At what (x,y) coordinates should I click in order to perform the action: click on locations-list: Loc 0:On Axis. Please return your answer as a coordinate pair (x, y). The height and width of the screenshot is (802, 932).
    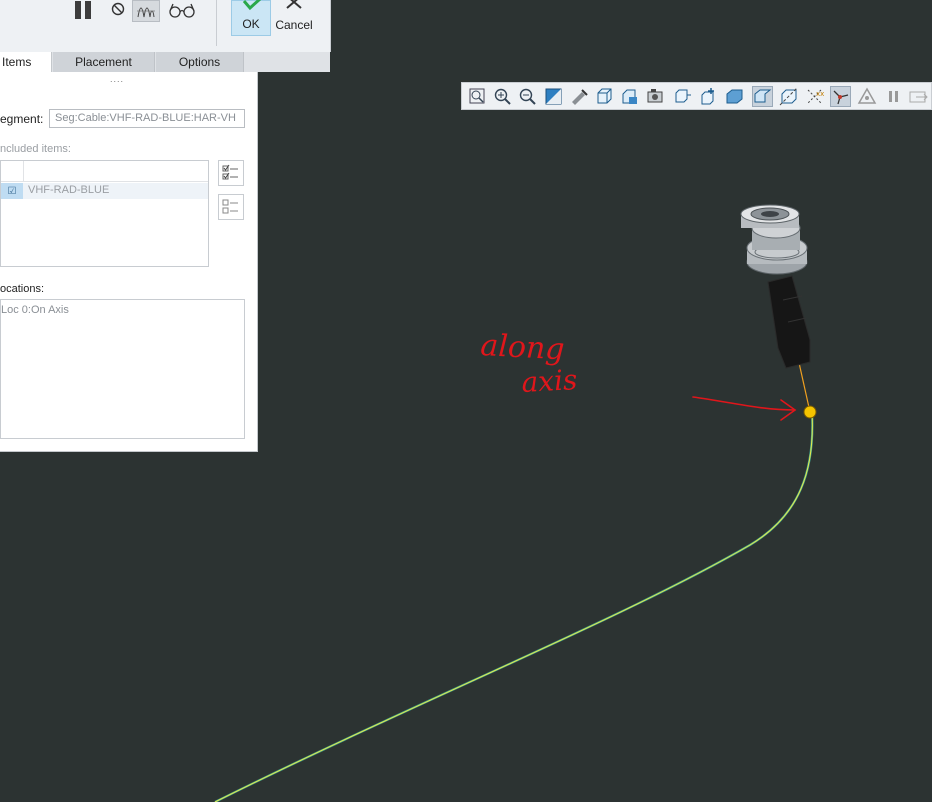
    Looking at the image, I should click on (122, 369).